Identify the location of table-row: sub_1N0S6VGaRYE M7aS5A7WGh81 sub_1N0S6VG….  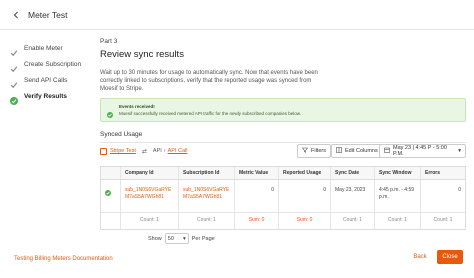
(283, 196).